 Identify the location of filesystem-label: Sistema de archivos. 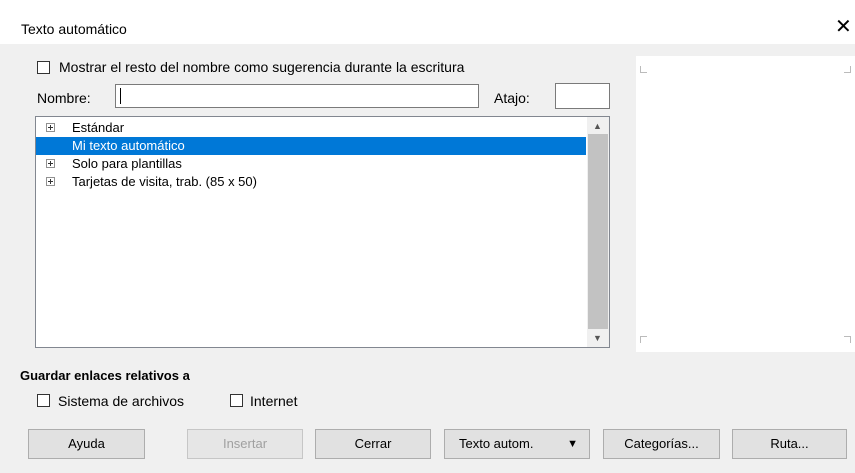
(121, 401).